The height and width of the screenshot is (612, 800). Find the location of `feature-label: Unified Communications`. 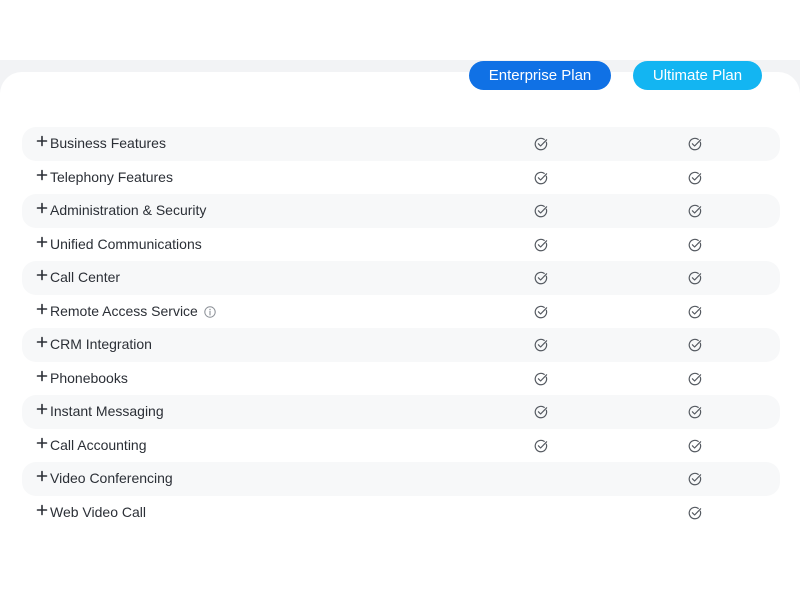

feature-label: Unified Communications is located at coordinates (126, 245).